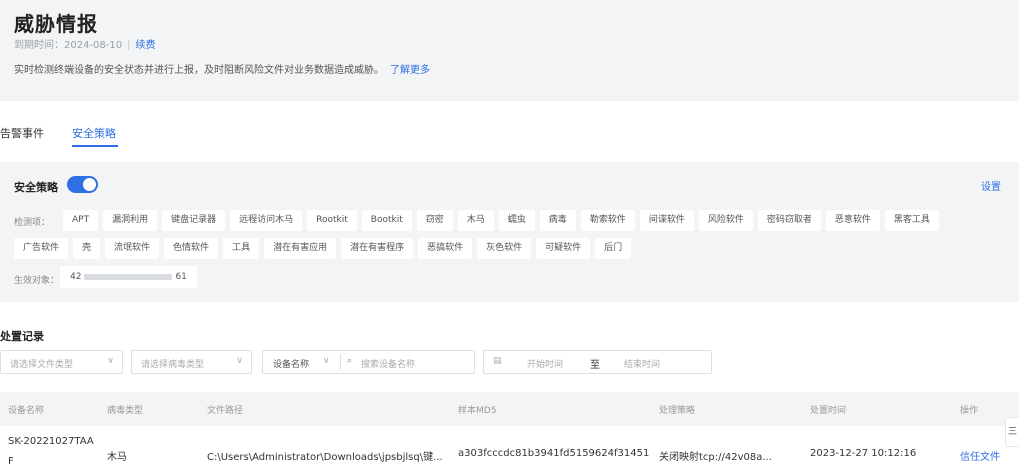 Image resolution: width=1019 pixels, height=475 pixels. I want to click on detect-tag: 灰色软件, so click(504, 248).